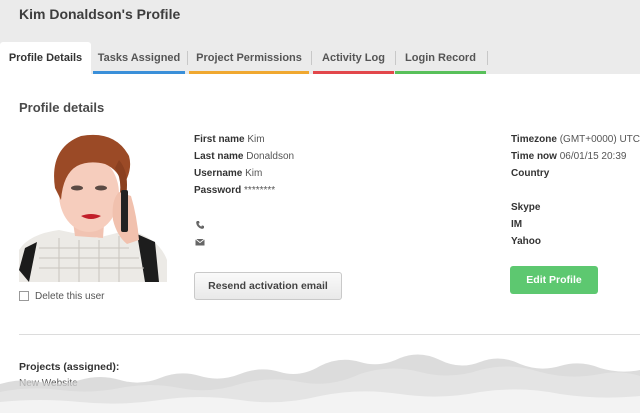 This screenshot has width=640, height=413. Describe the element at coordinates (200, 242) in the screenshot. I see `envelope-icon` at that location.